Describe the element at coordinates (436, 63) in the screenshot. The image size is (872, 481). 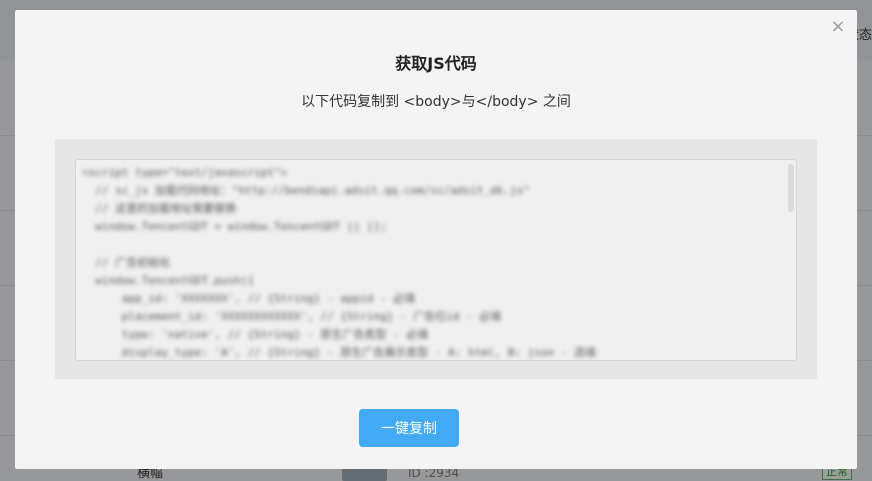
I see `dialog-title: 获取JS代码` at that location.